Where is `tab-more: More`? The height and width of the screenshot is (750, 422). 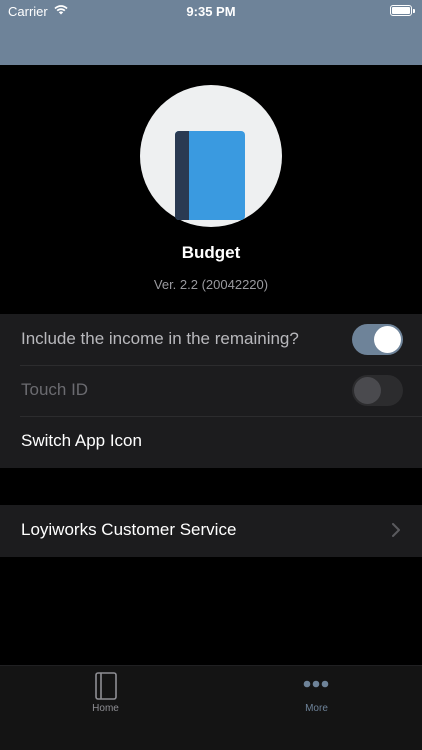
tab-more: More is located at coordinates (316, 691).